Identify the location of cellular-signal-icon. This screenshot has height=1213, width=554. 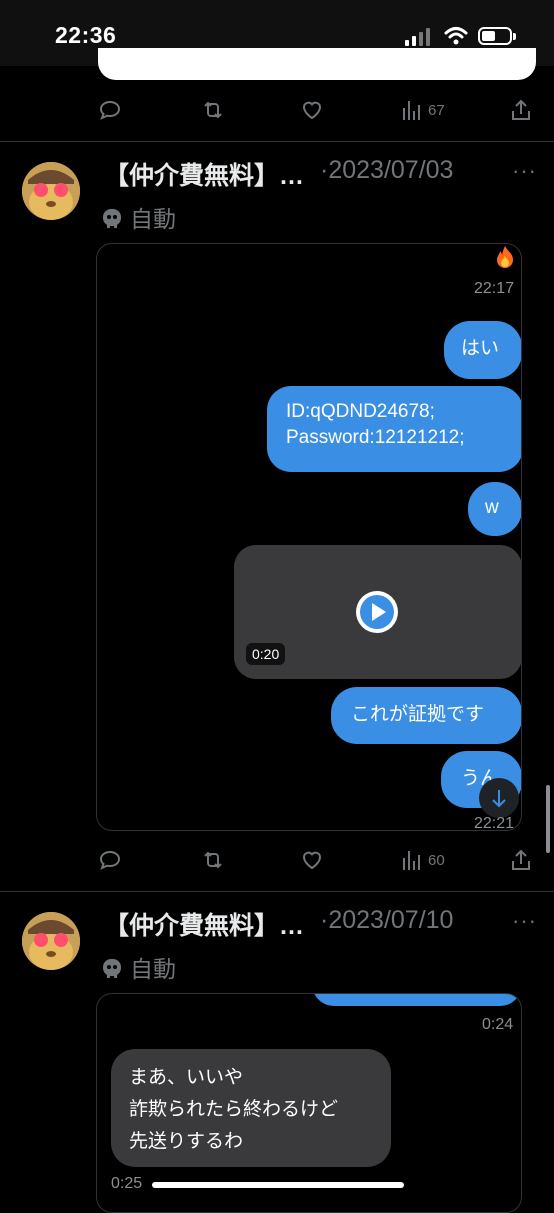
(420, 37).